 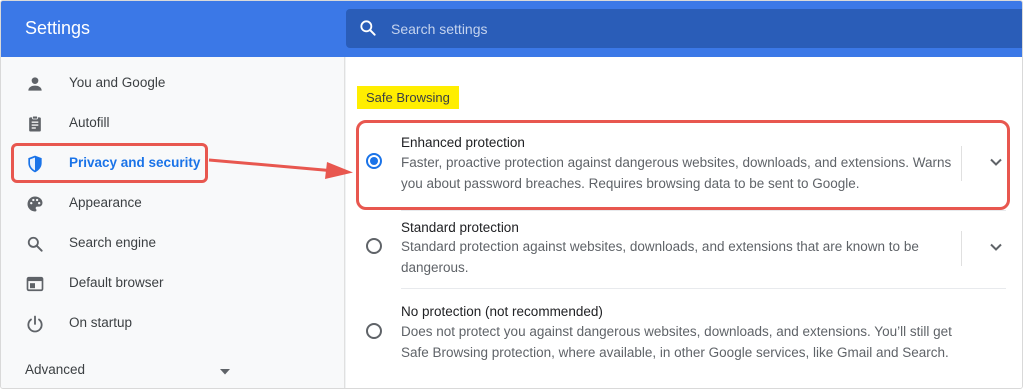 I want to click on caret-down-icon, so click(x=225, y=372).